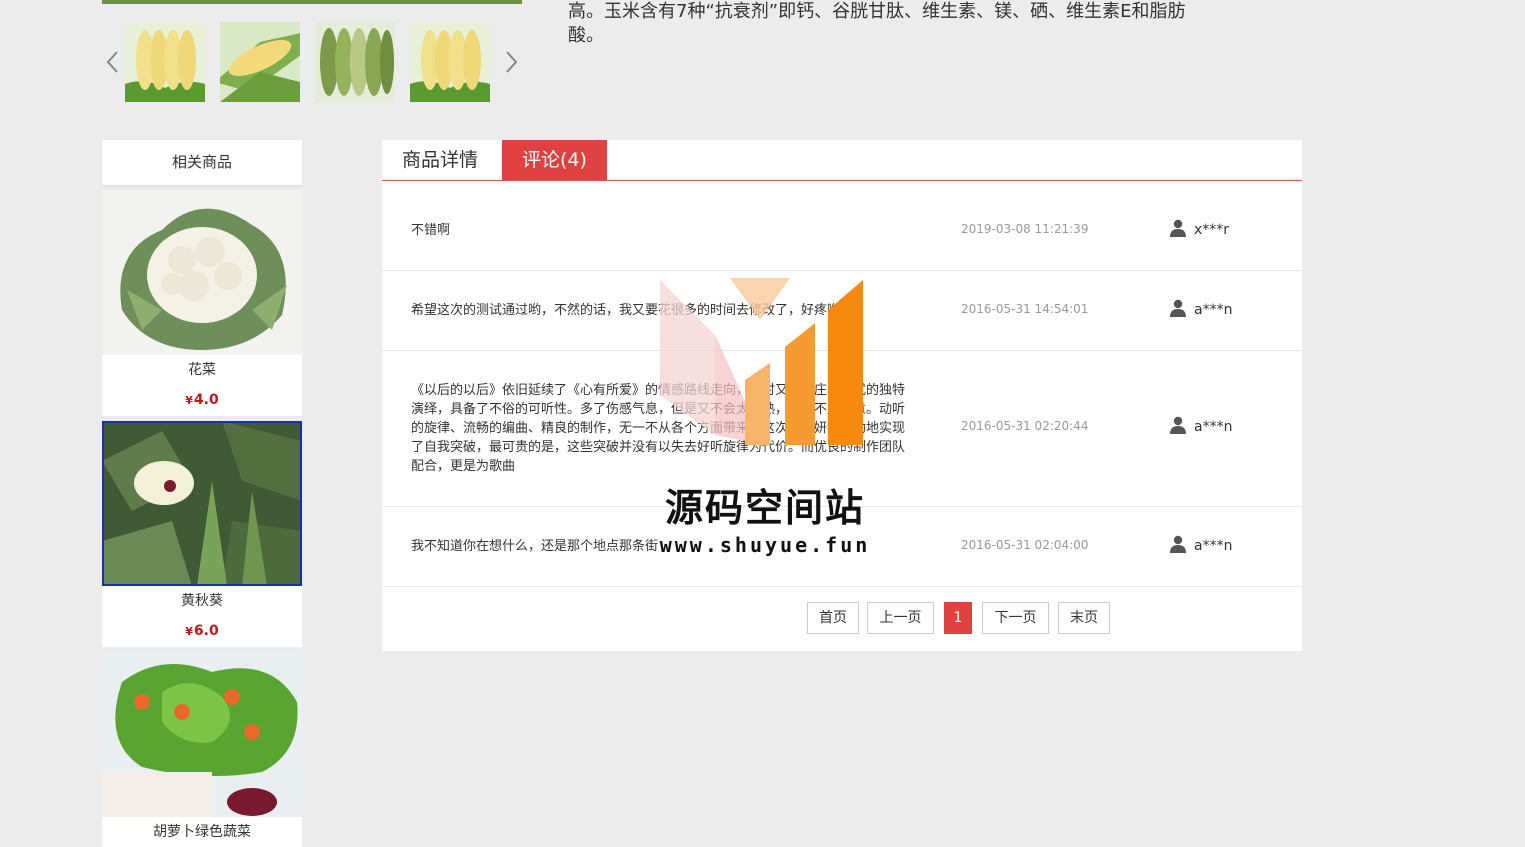  Describe the element at coordinates (554, 160) in the screenshot. I see `tab-comments: 评论(4)` at that location.